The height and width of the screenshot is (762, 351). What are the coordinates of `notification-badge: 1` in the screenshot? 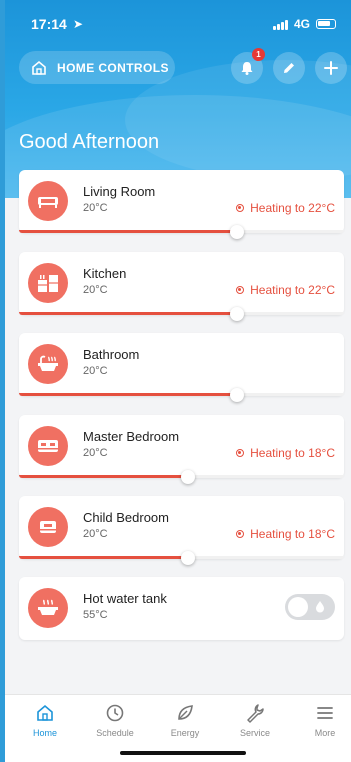 It's located at (258, 54).